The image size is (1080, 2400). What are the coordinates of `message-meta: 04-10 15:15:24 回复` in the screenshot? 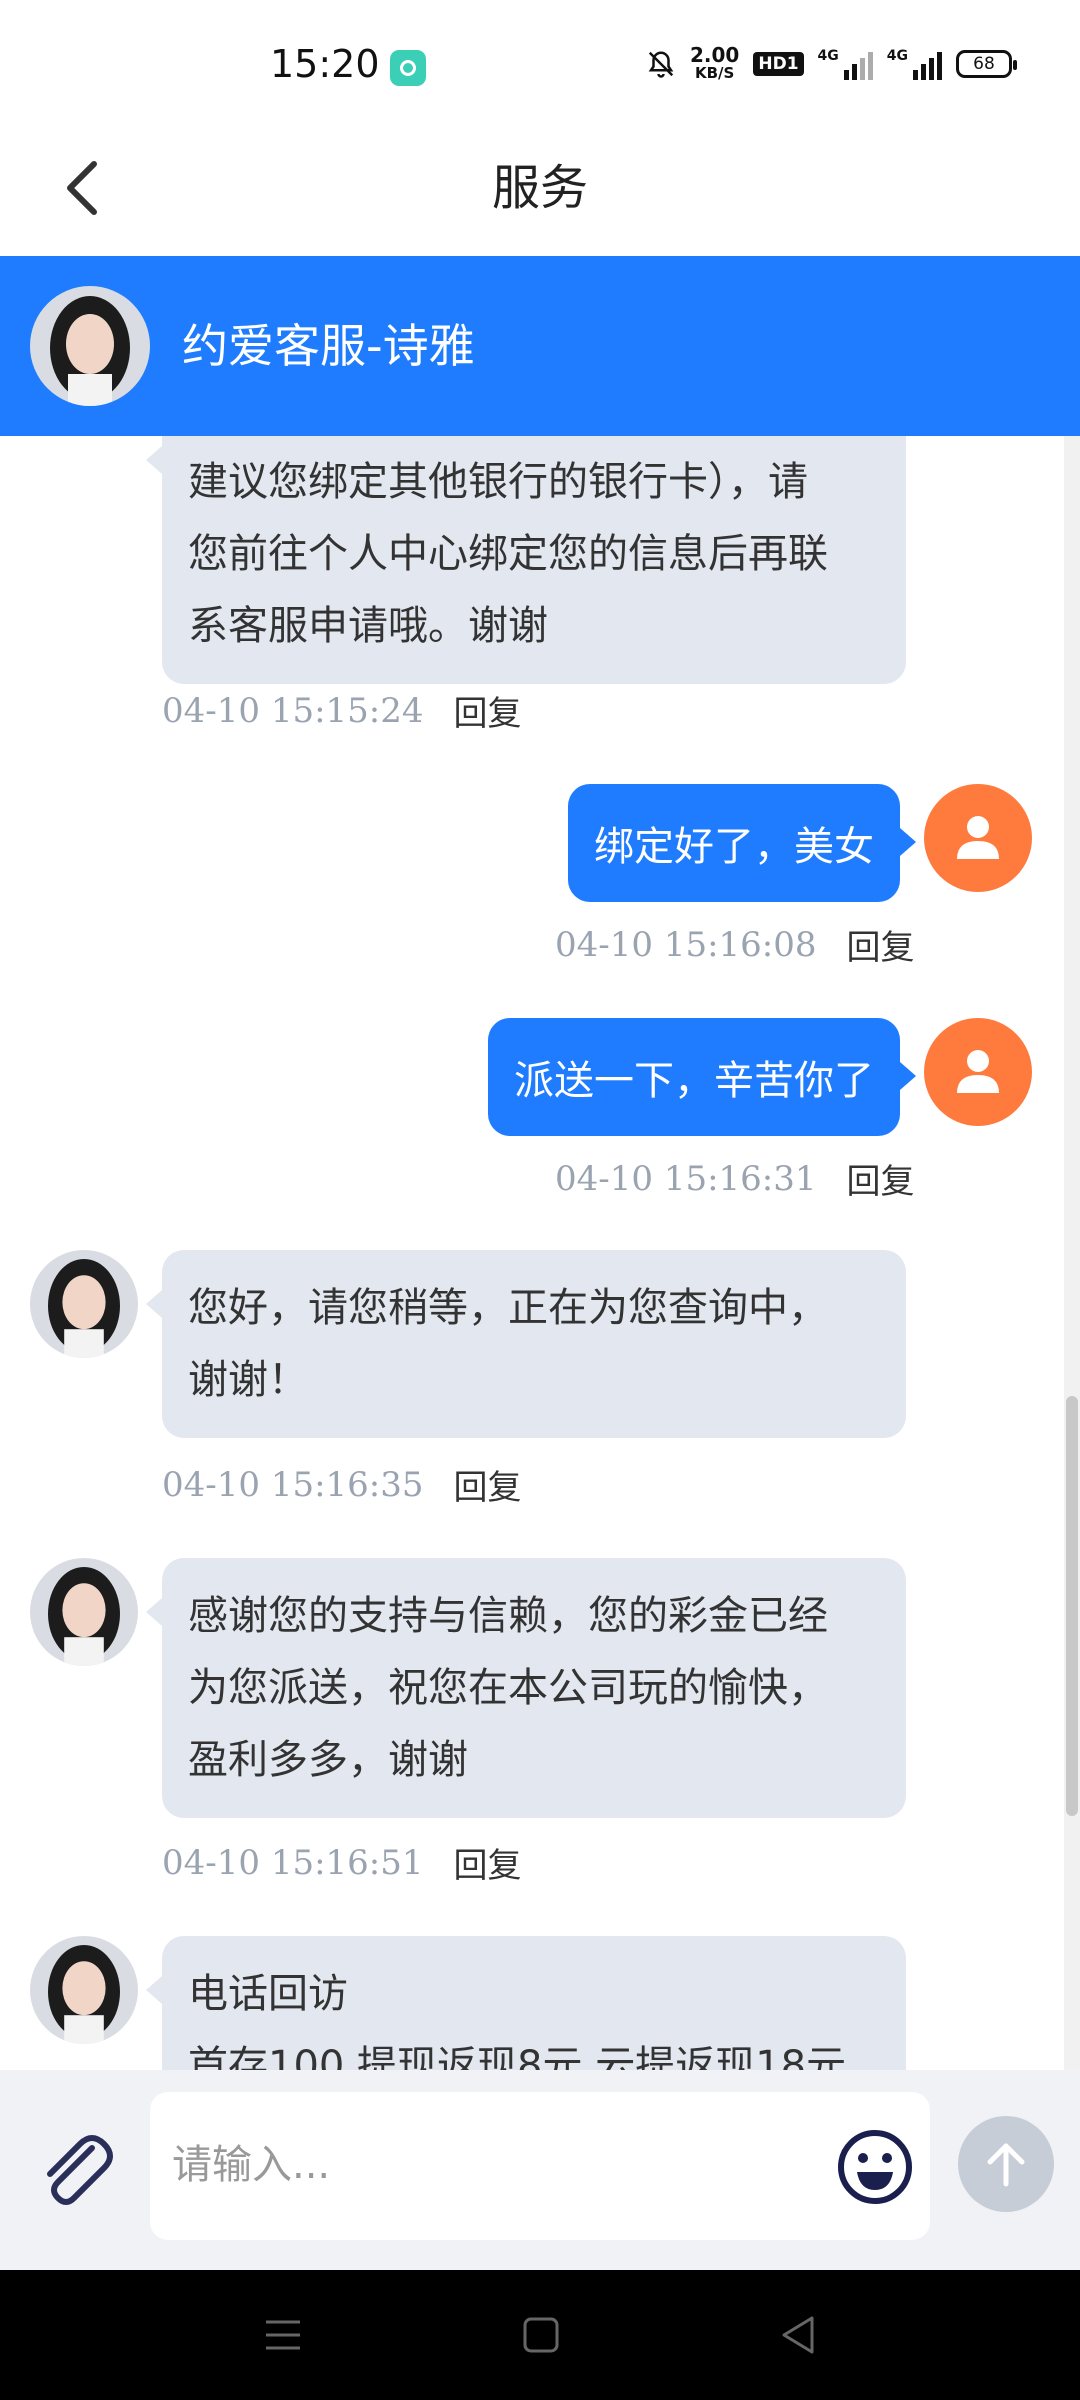 It's located at (342, 710).